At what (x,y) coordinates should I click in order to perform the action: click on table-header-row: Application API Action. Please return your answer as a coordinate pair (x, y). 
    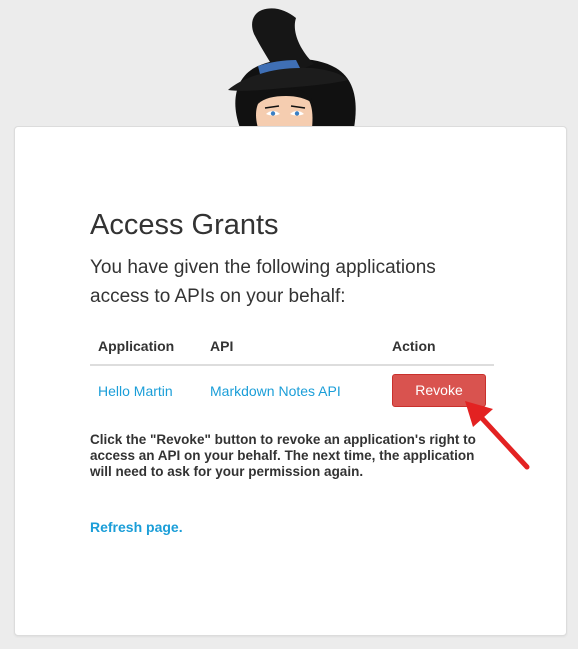
    Looking at the image, I should click on (292, 347).